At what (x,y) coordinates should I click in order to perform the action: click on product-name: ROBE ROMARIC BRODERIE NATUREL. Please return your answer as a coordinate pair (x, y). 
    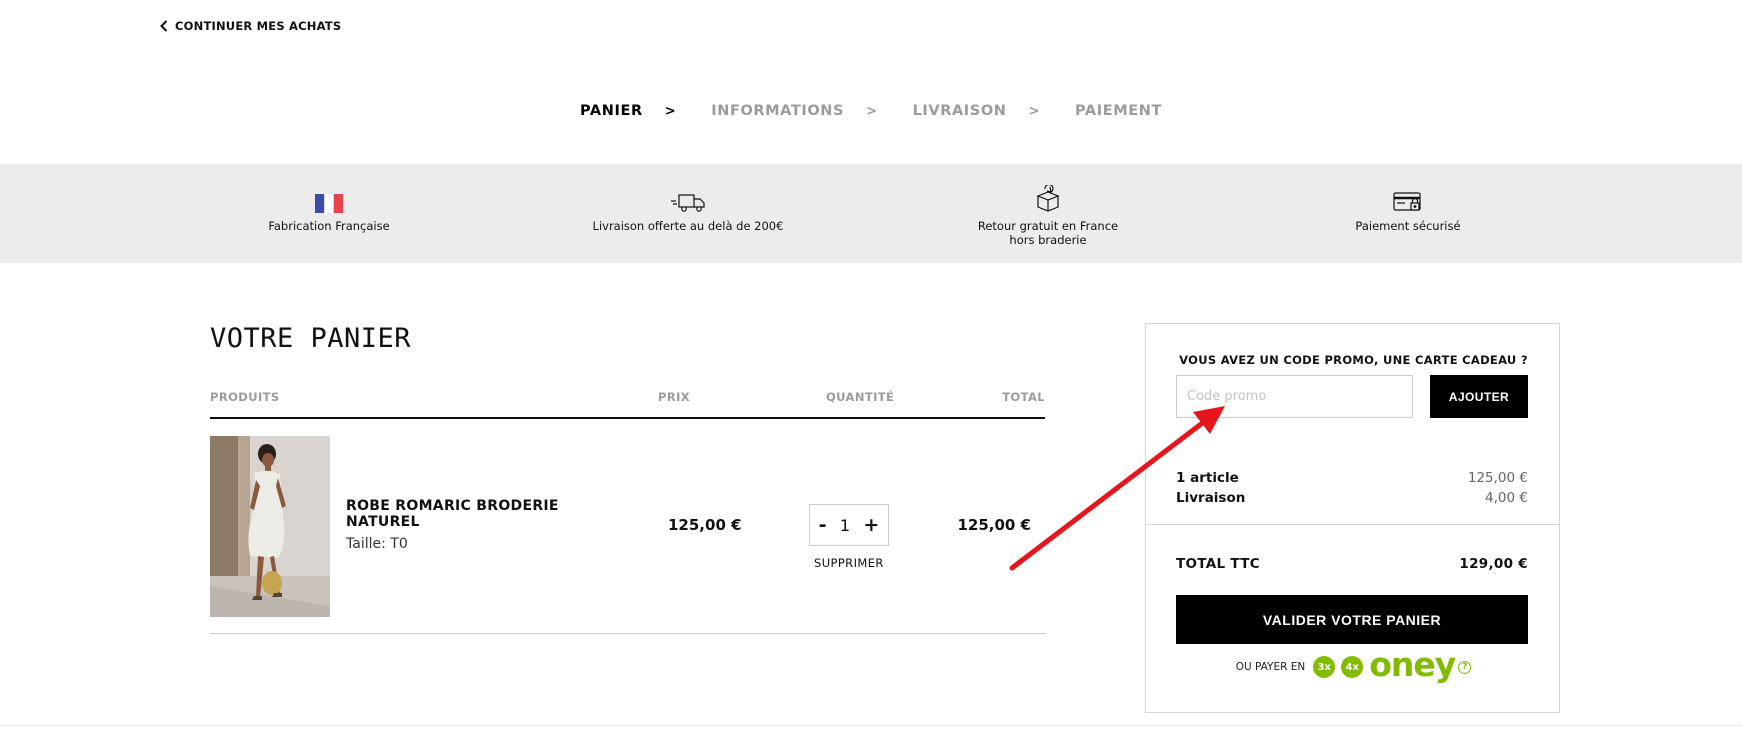
    Looking at the image, I should click on (461, 514).